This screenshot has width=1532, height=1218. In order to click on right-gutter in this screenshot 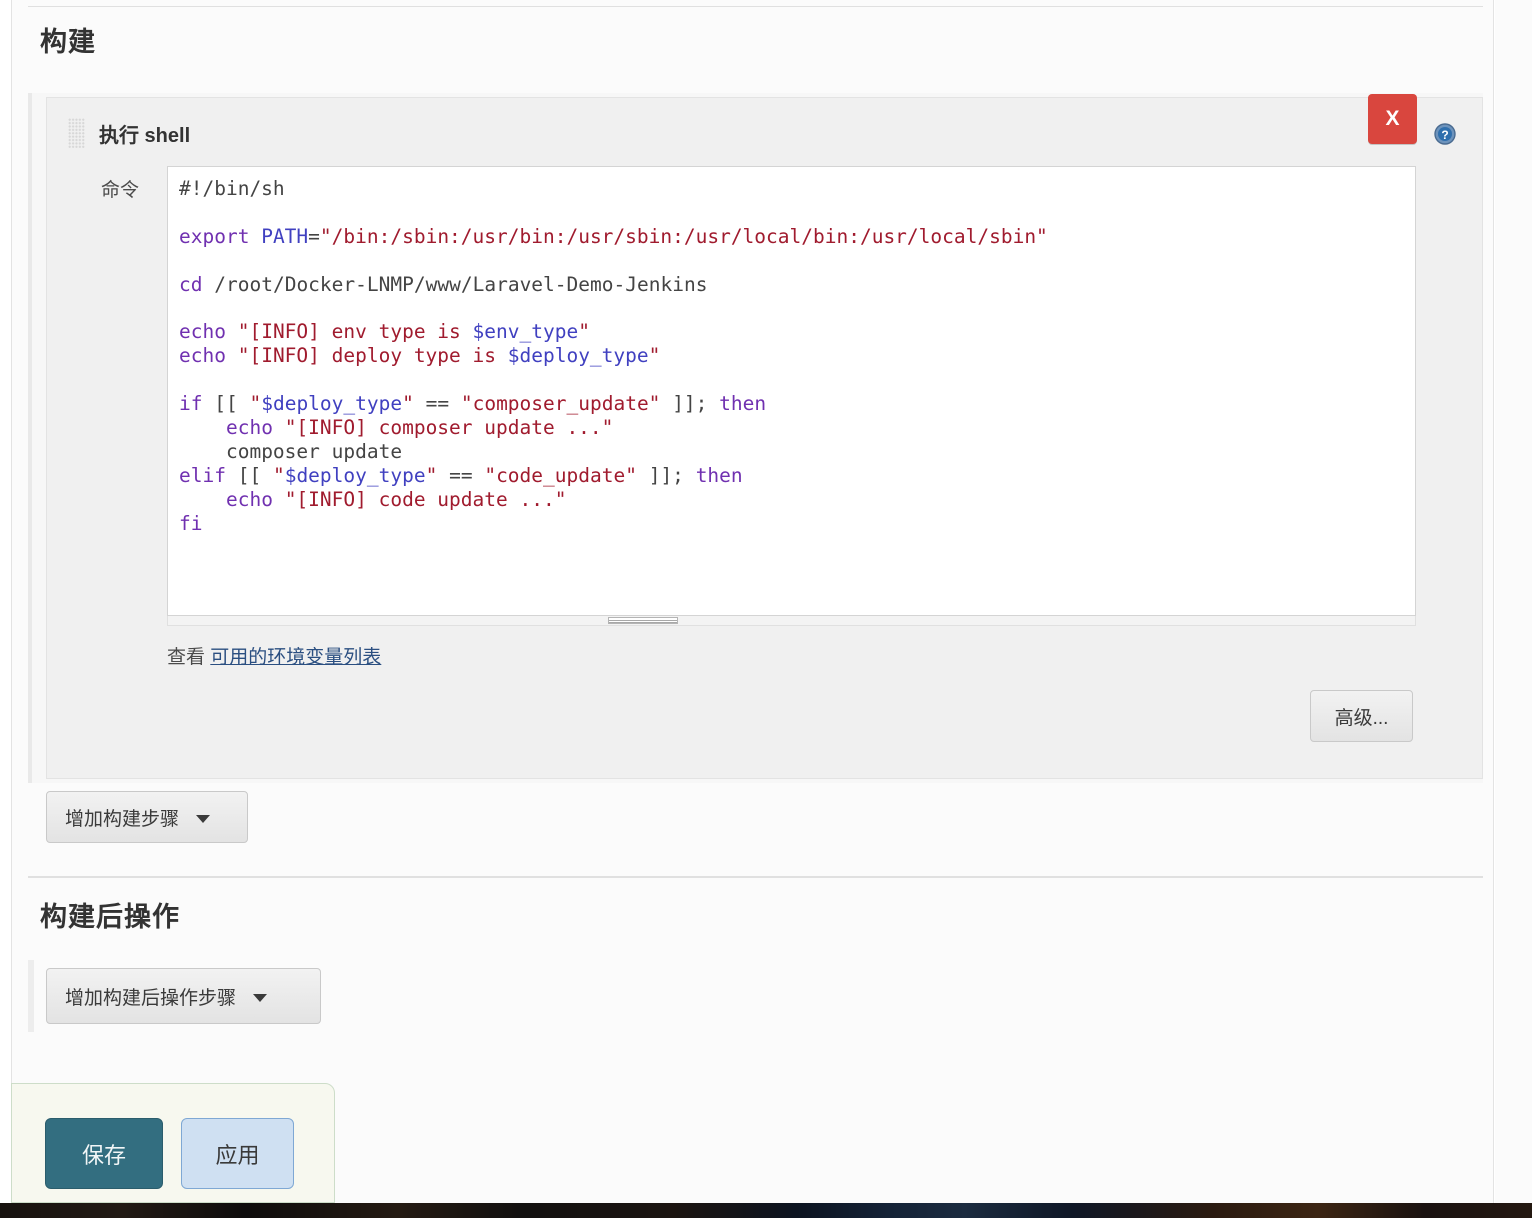, I will do `click(1513, 601)`.